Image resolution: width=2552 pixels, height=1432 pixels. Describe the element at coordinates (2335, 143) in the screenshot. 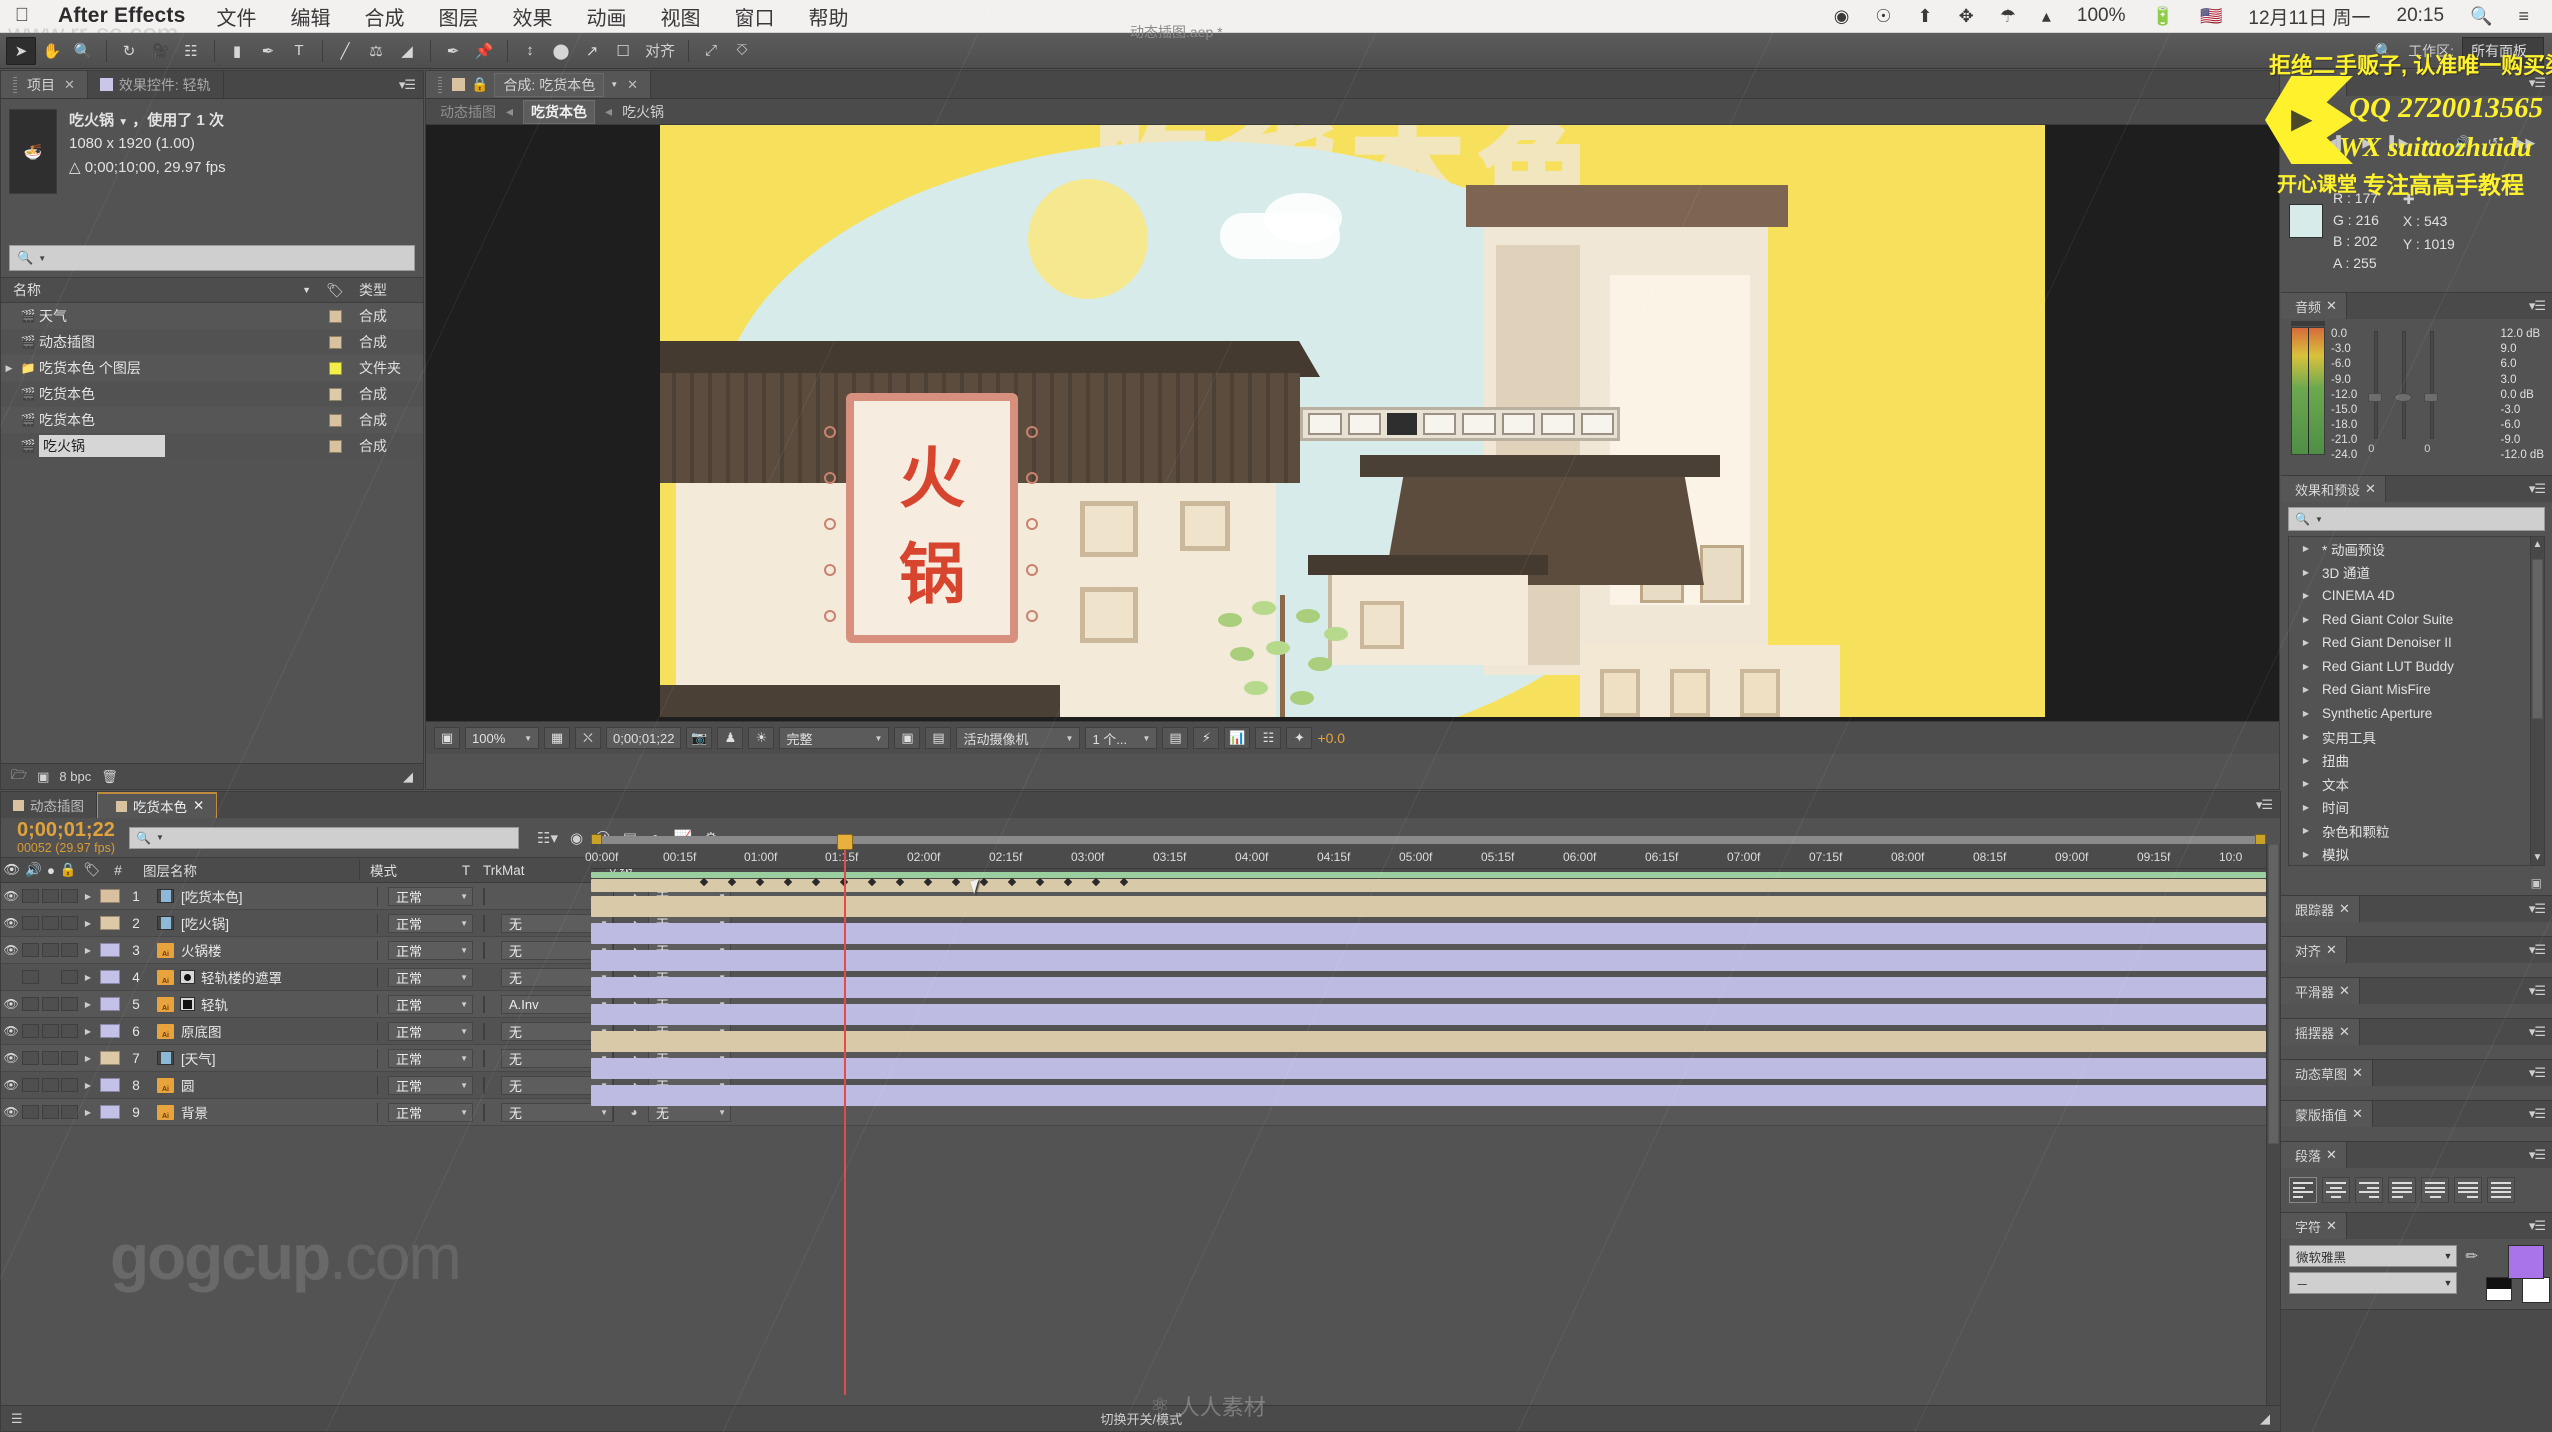

I see `previous-frame-icon: ◀▌` at that location.